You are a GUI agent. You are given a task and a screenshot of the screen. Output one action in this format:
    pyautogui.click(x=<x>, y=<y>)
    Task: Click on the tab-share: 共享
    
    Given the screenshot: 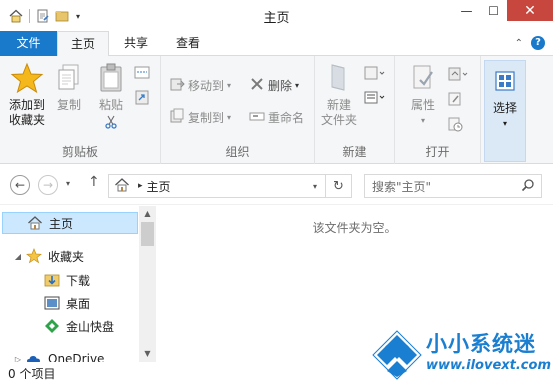 What is the action you would take?
    pyautogui.click(x=136, y=43)
    